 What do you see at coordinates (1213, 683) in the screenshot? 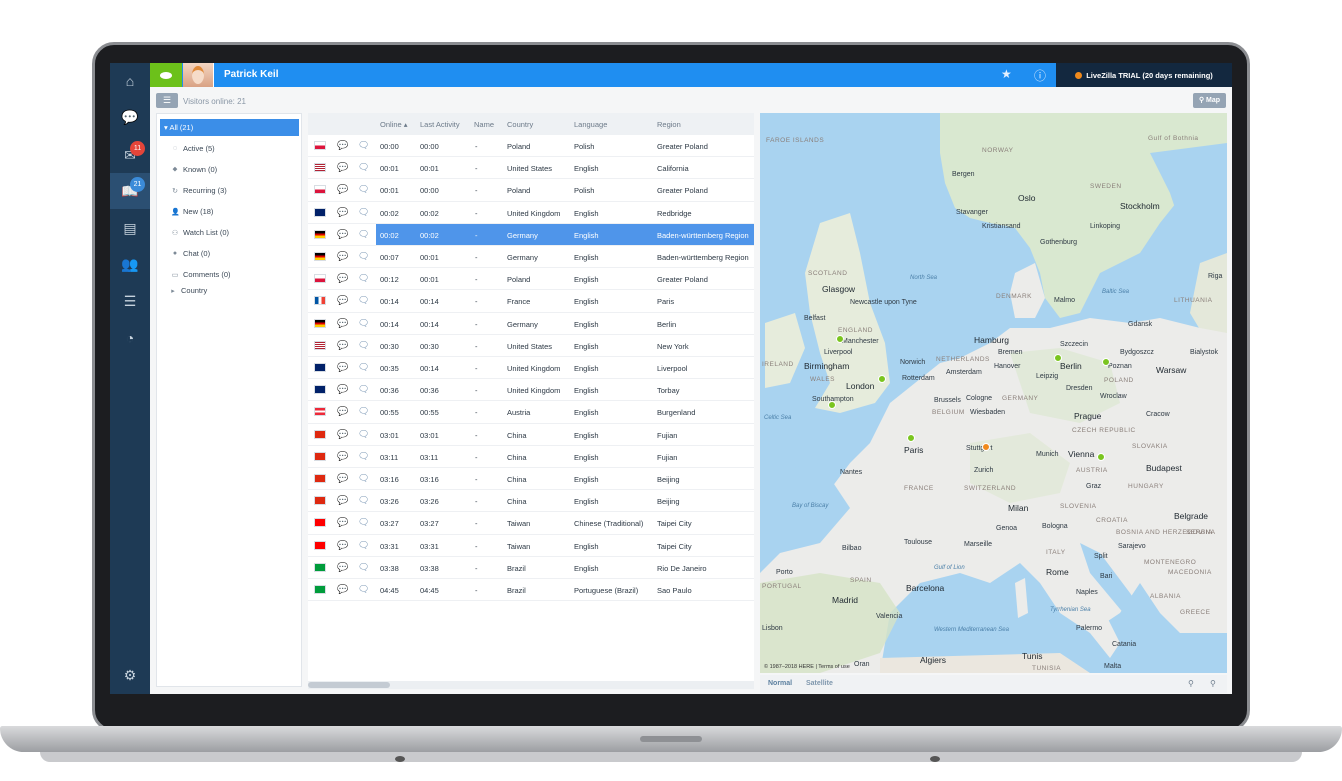
I see `zoom-in-icon: ⚲` at bounding box center [1213, 683].